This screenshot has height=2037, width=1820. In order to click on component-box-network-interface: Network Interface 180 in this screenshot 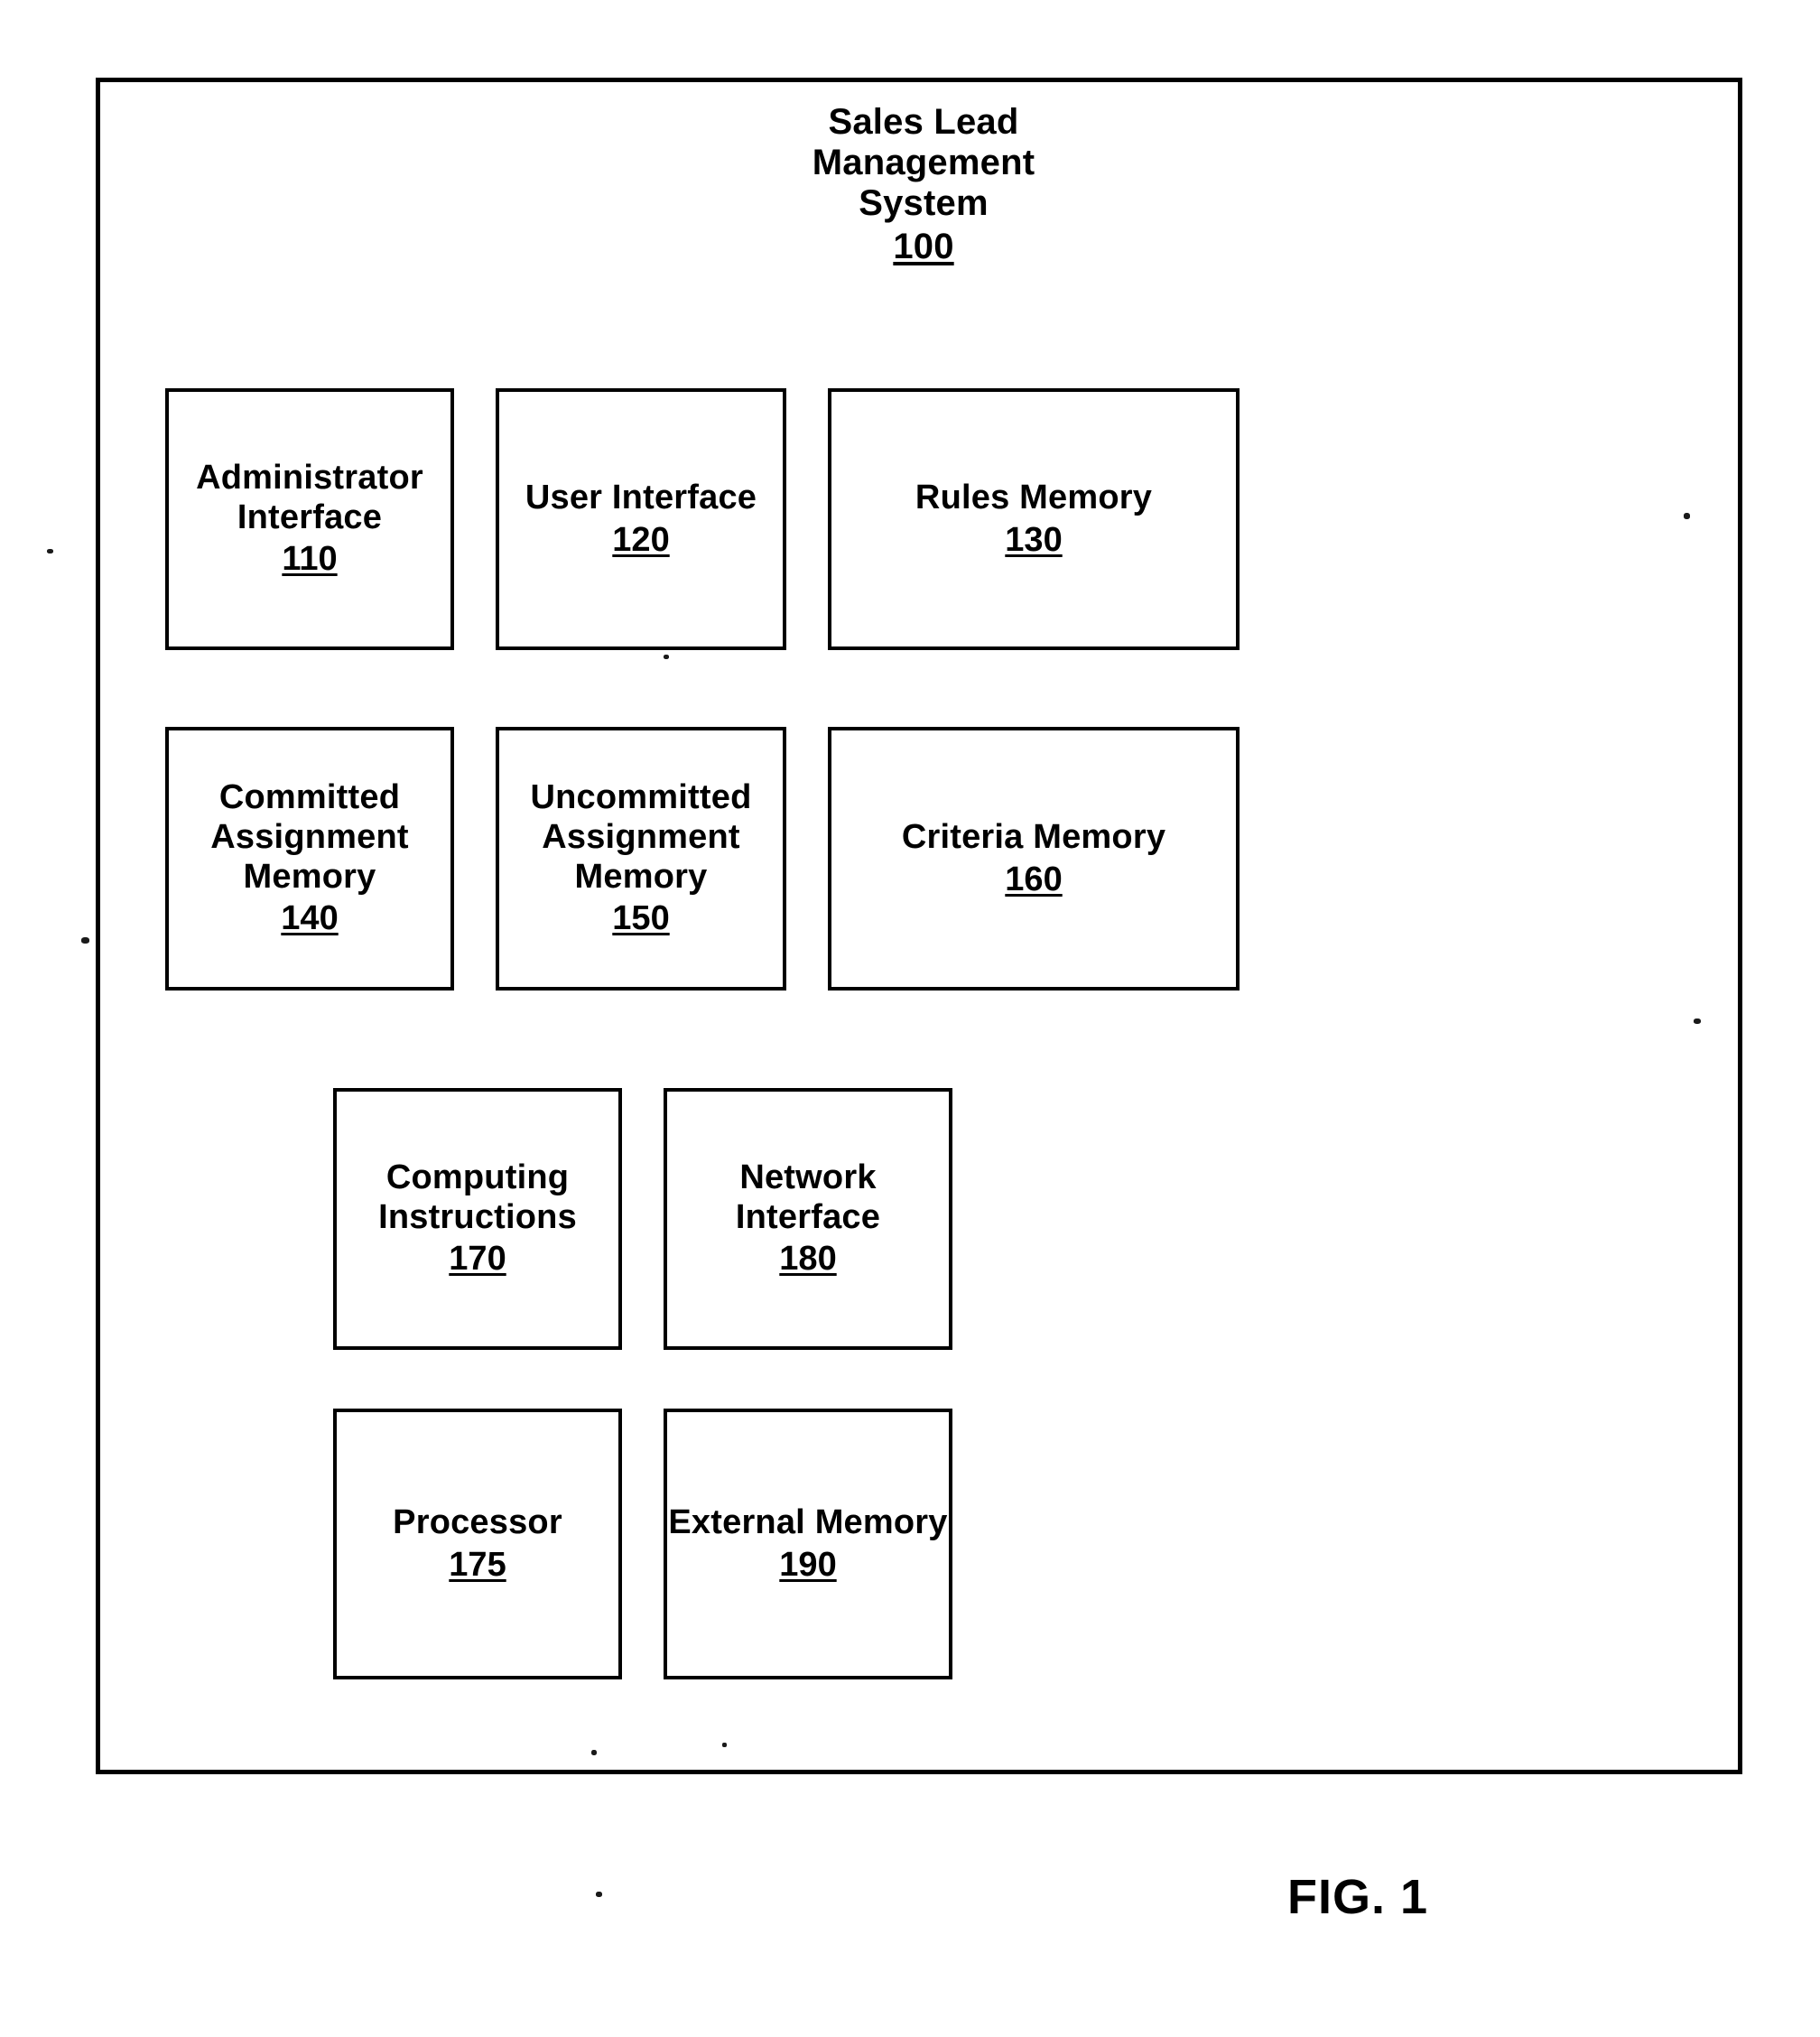, I will do `click(808, 1219)`.